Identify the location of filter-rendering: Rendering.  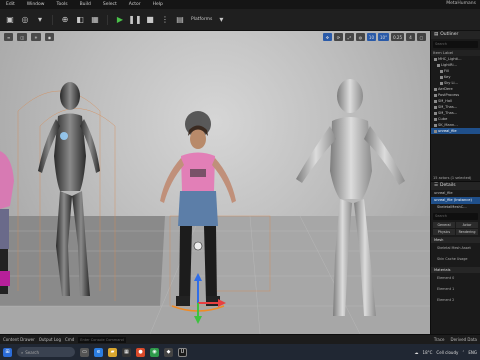
(467, 232).